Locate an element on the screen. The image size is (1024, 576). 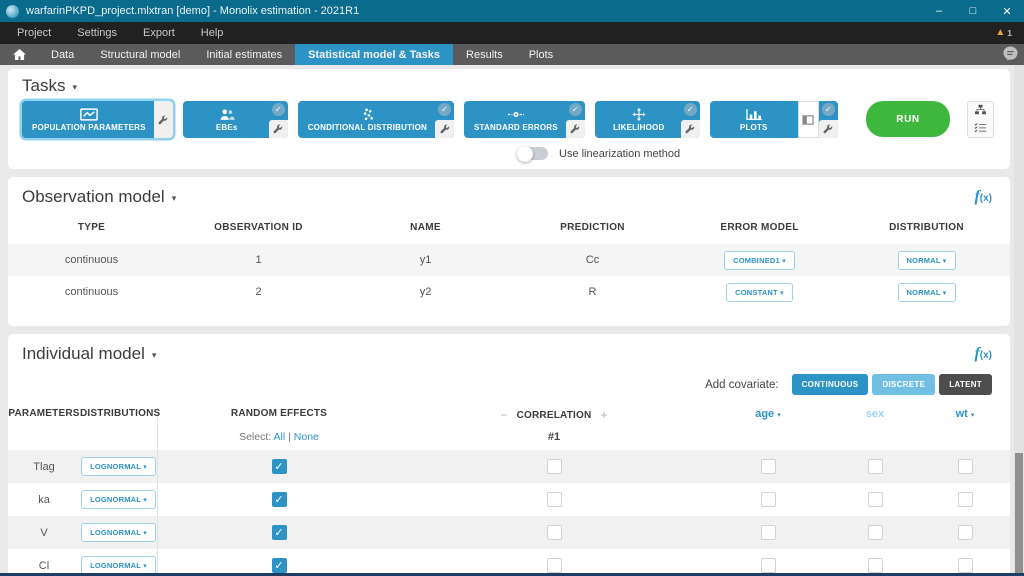
covariate-wt-dropdown: wt ▾ is located at coordinates (965, 415).